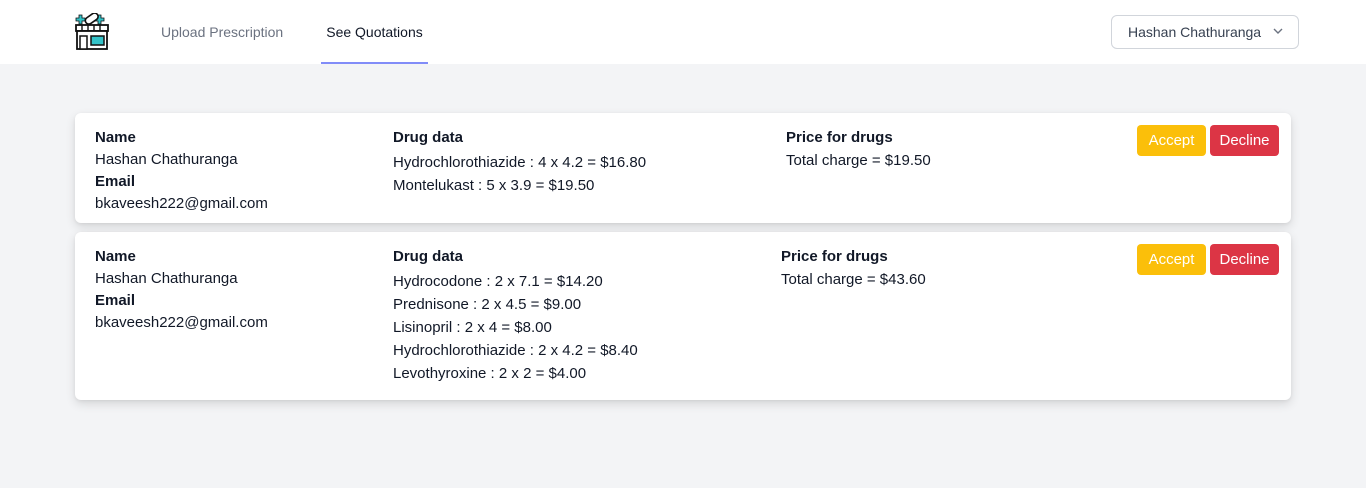 This screenshot has height=488, width=1366. I want to click on total-charge: Total charge = $43.60, so click(853, 279).